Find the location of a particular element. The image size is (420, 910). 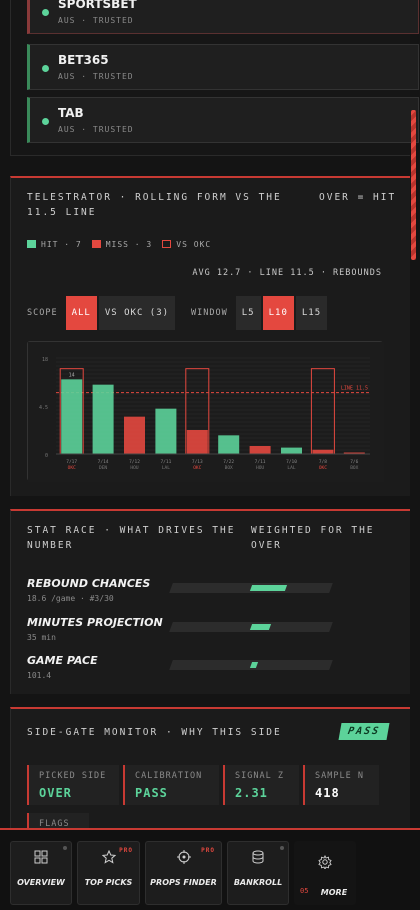

nav-label: OVERVIEW is located at coordinates (41, 882).